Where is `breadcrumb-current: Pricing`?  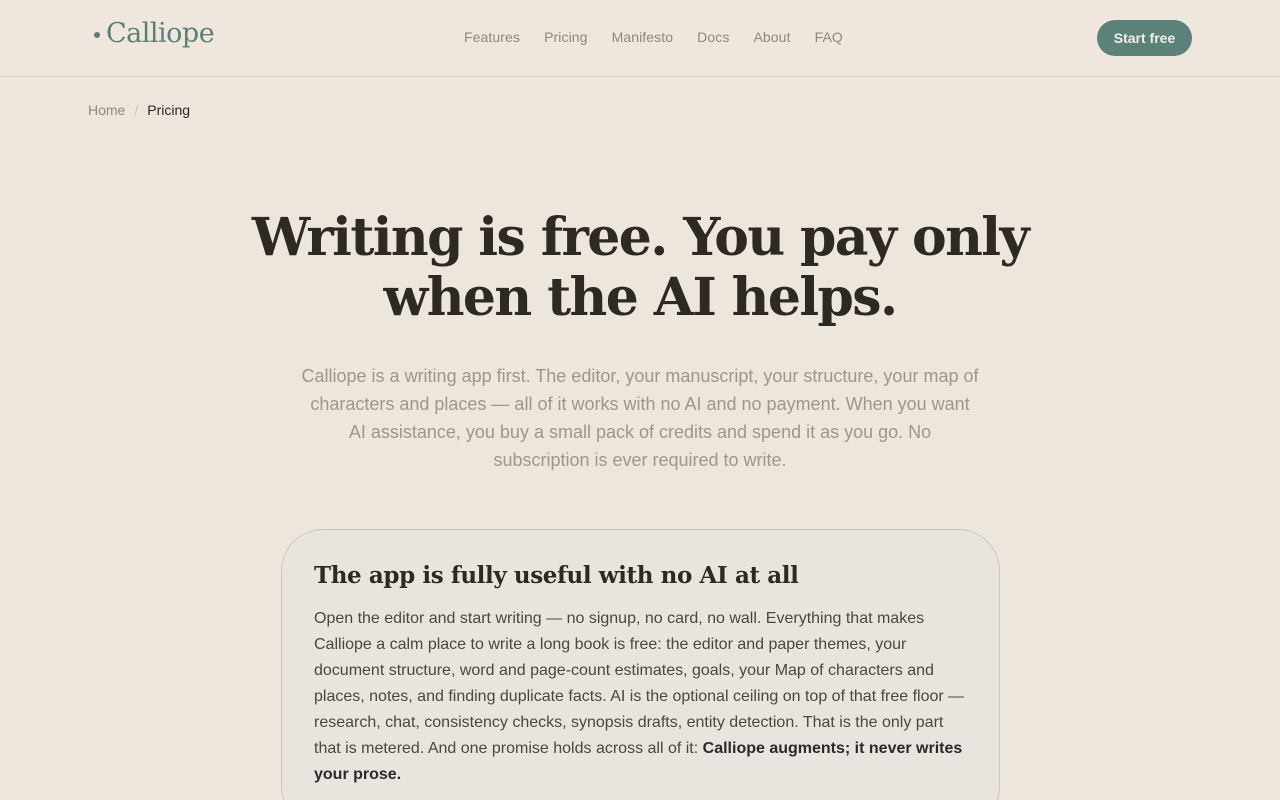
breadcrumb-current: Pricing is located at coordinates (169, 110).